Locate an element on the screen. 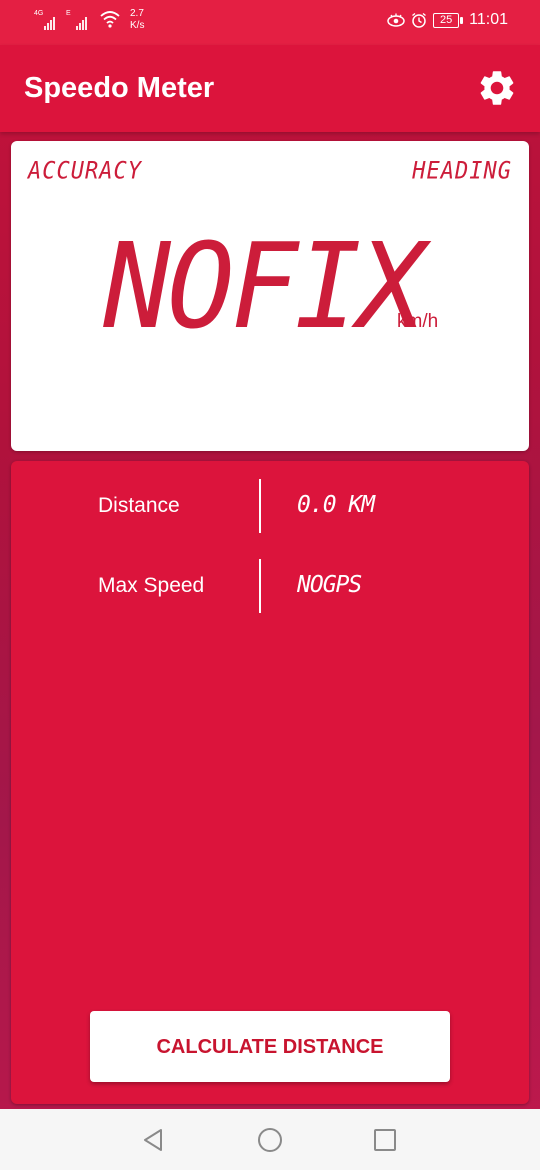 This screenshot has width=540, height=1170. calculate-distance-button: CALCULATE DISTANCE is located at coordinates (270, 1046).